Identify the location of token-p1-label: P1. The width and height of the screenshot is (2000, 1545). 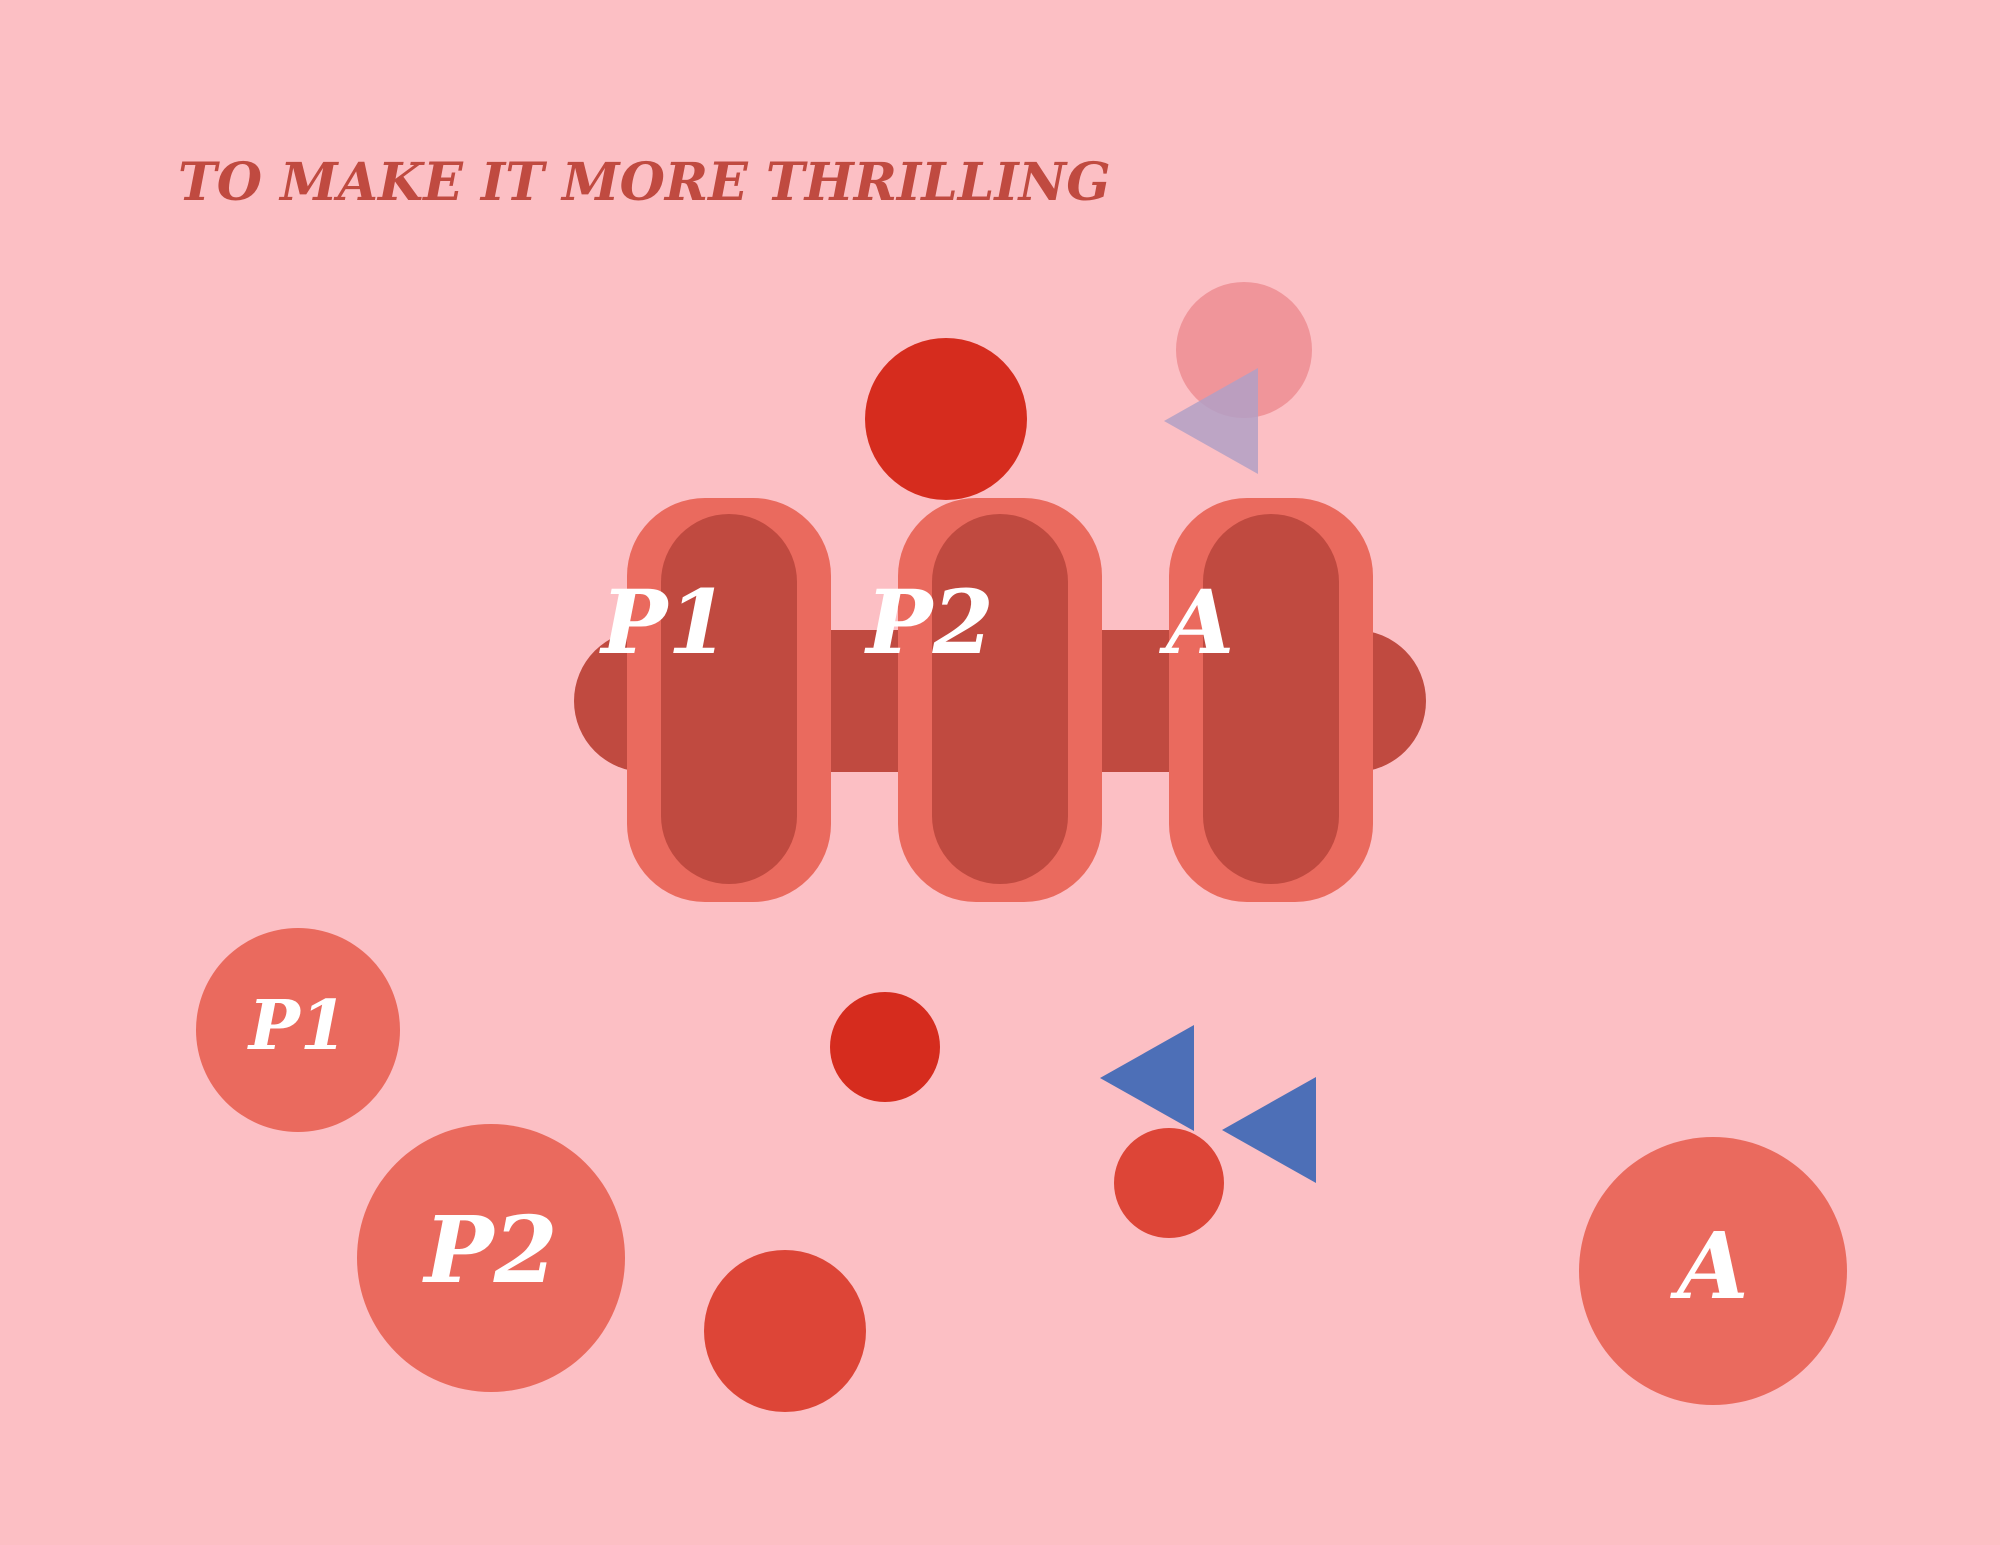
(298, 1026).